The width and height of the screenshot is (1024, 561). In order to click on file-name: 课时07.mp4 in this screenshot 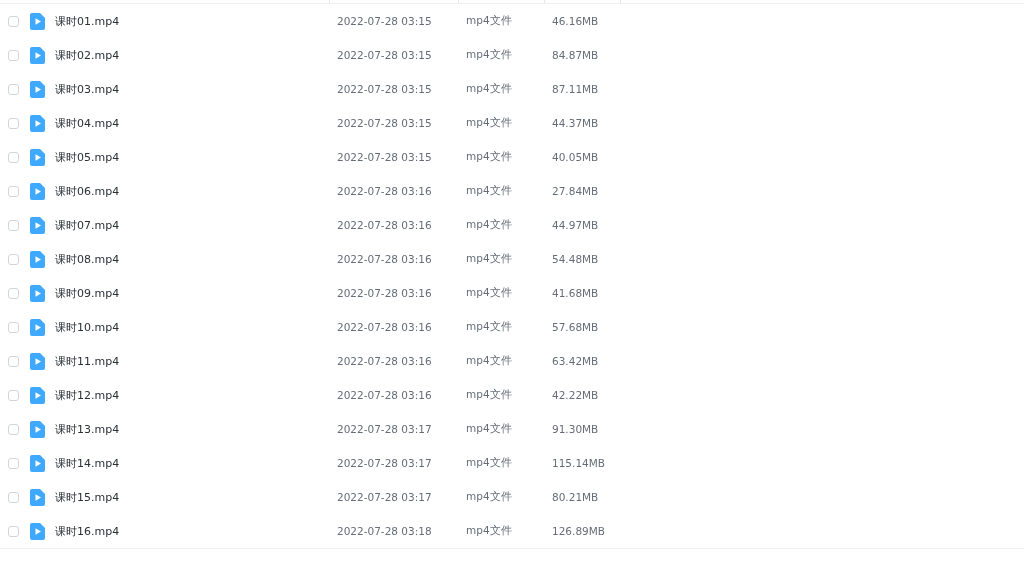, I will do `click(87, 225)`.